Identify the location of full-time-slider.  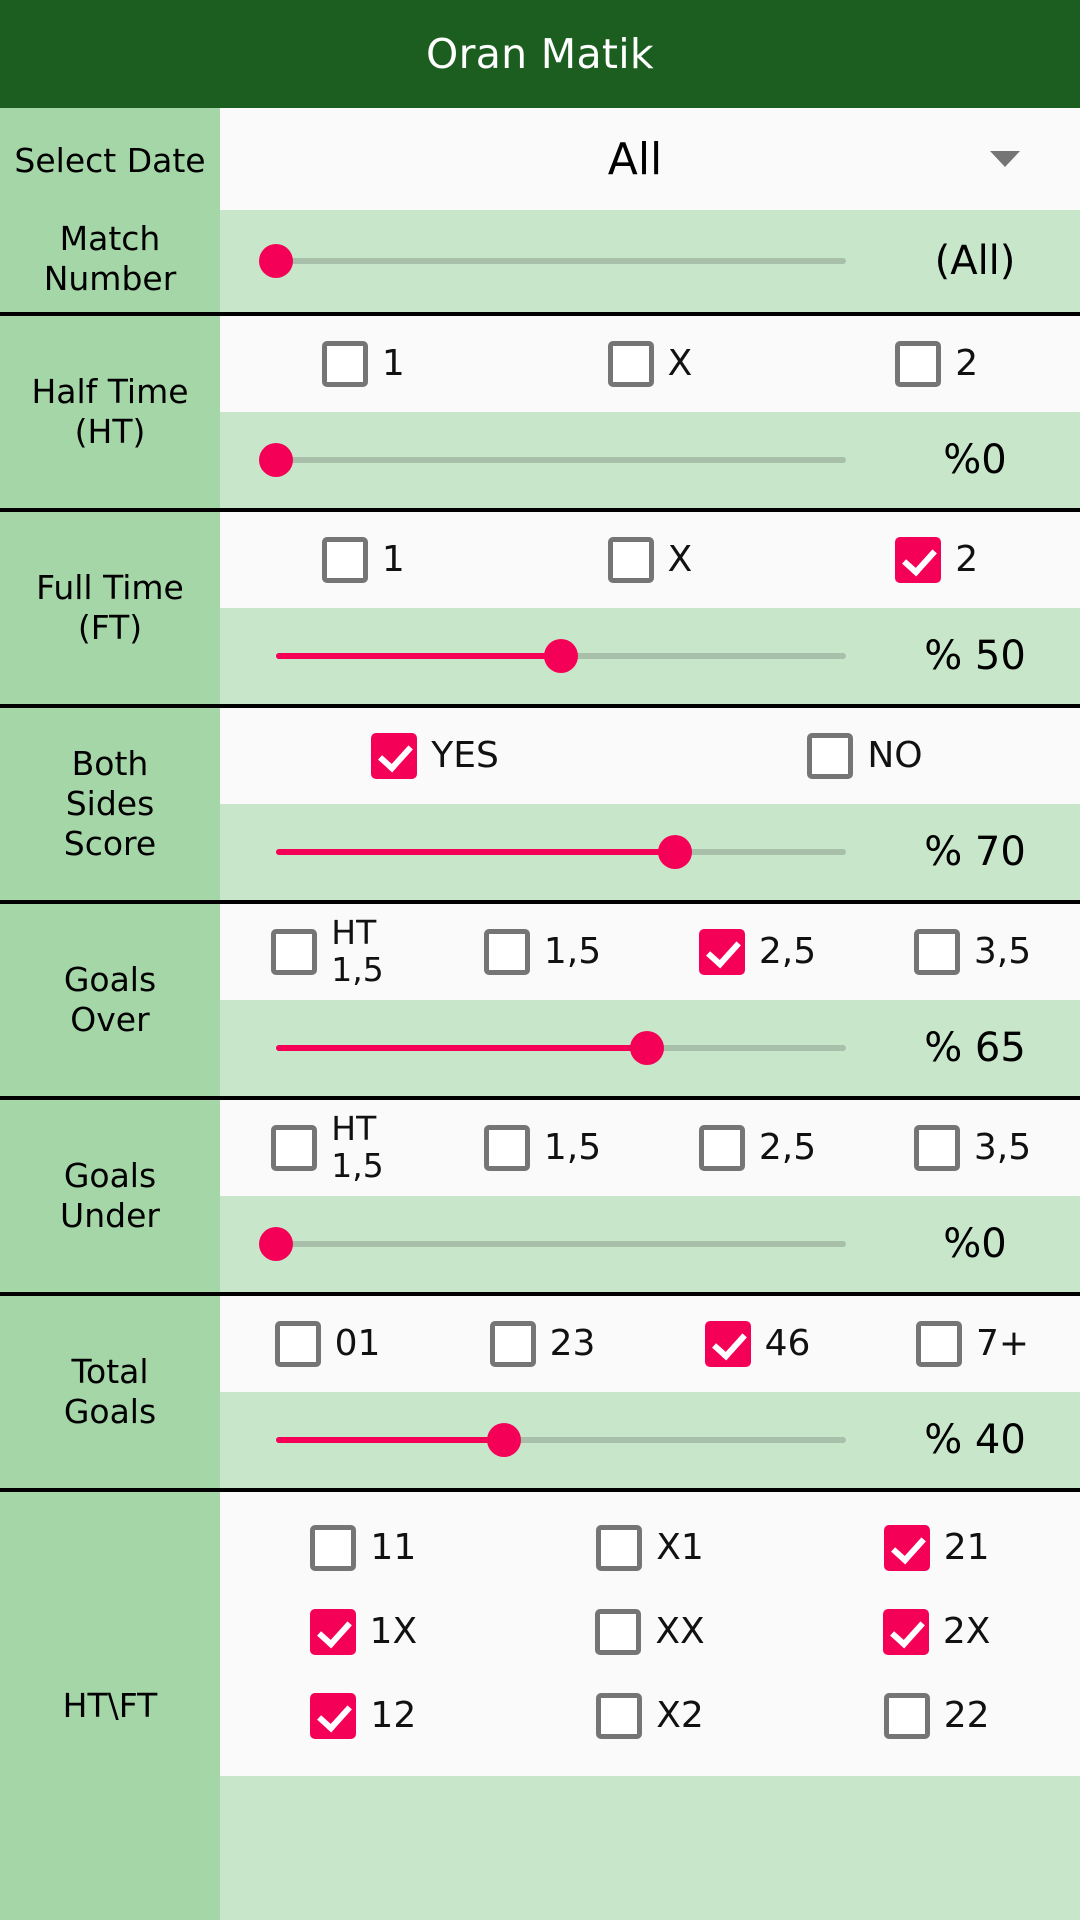
(545, 656).